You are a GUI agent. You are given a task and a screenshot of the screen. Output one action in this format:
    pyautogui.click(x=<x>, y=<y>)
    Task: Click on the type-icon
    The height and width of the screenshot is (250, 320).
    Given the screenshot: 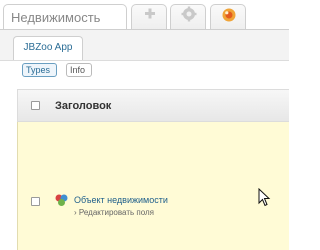 What is the action you would take?
    pyautogui.click(x=61, y=200)
    